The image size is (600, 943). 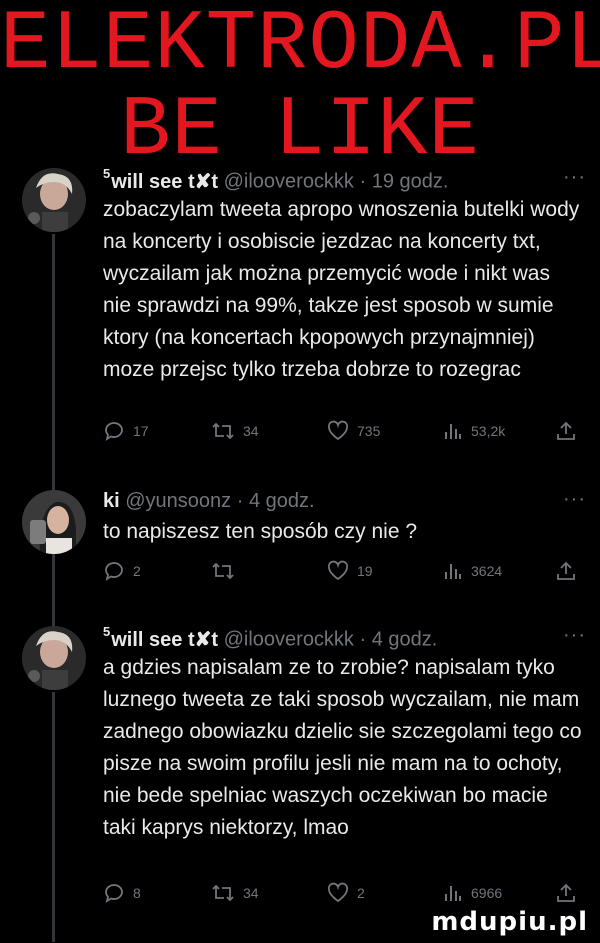 I want to click on meme-title-line2: BE LIKE, so click(x=300, y=131).